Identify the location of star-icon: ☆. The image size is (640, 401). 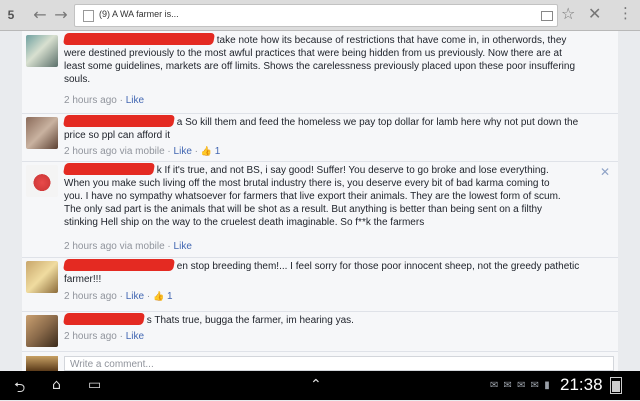
(568, 13).